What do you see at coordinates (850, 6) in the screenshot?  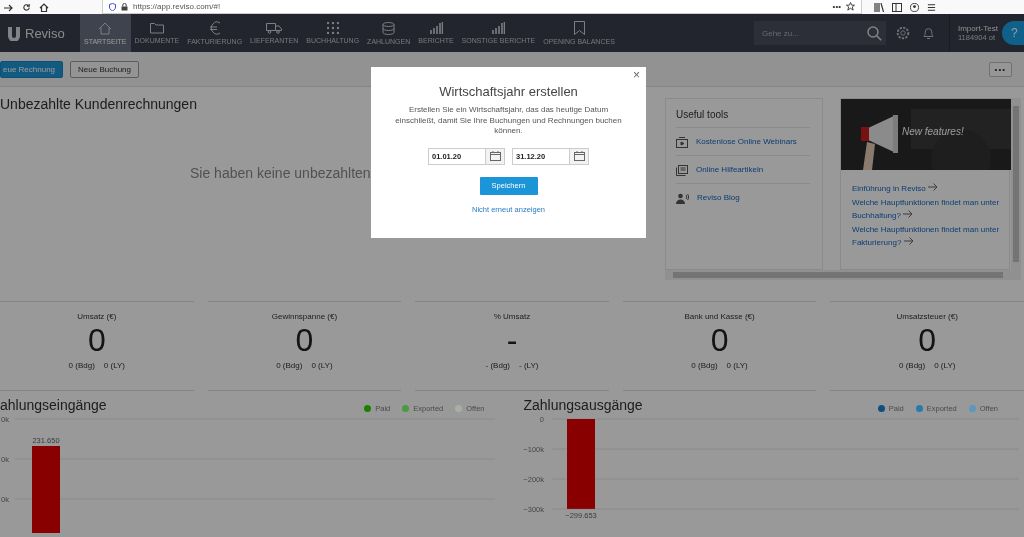 I see `star-icon` at bounding box center [850, 6].